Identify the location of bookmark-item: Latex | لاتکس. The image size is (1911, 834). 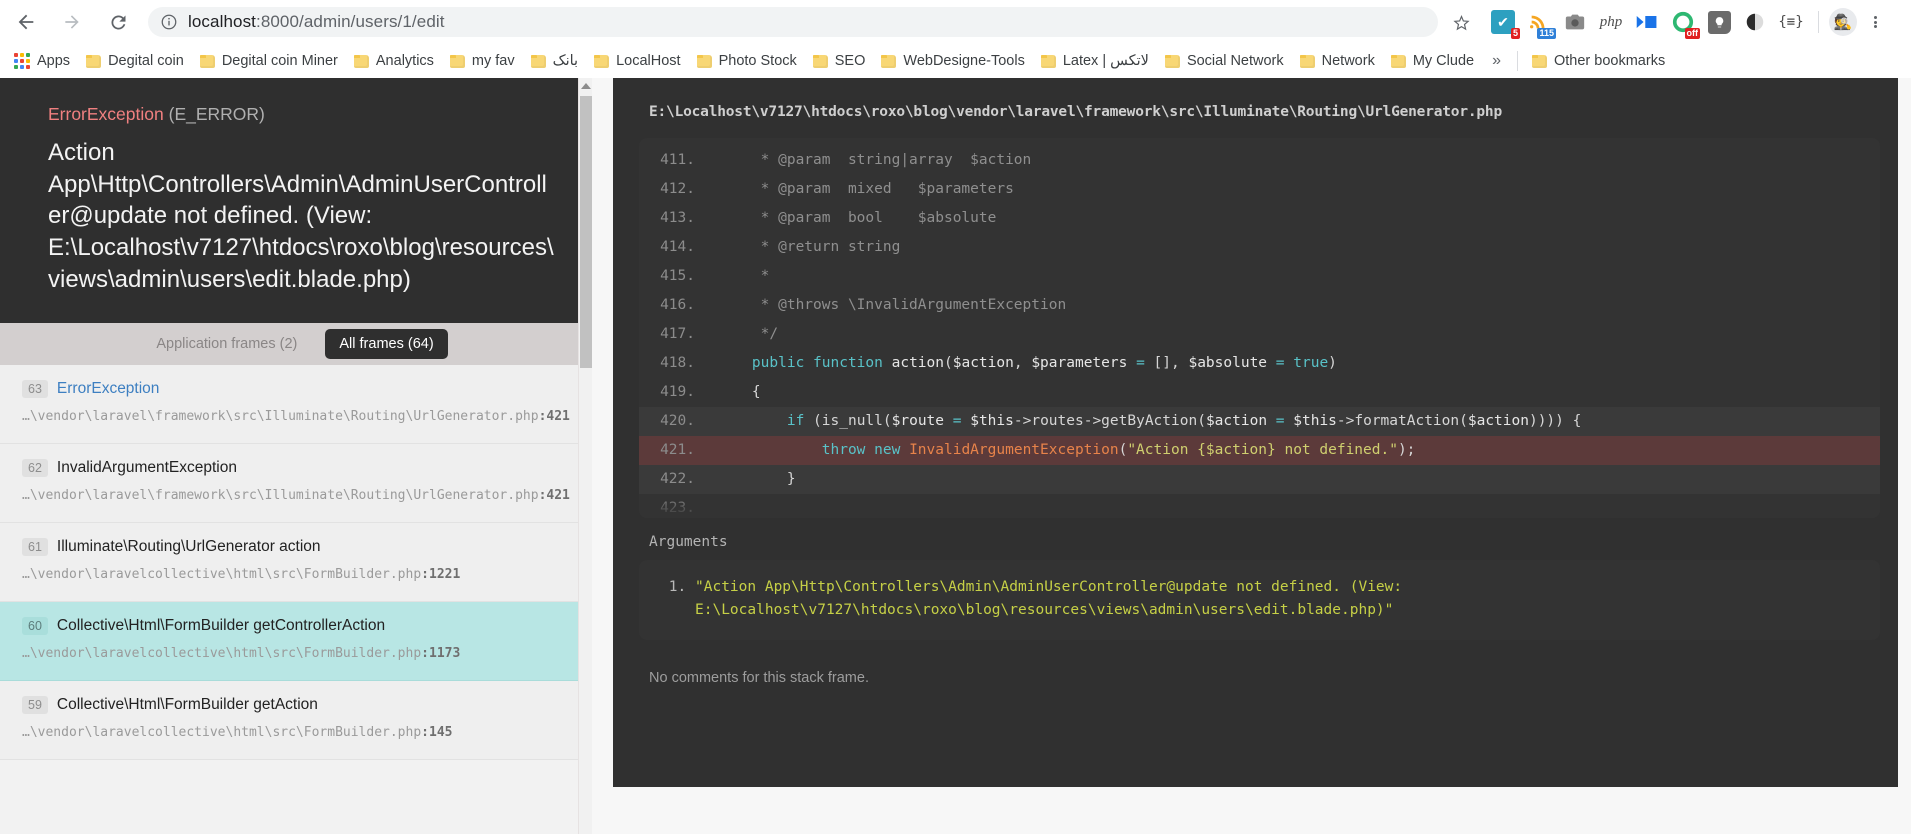
(1095, 61).